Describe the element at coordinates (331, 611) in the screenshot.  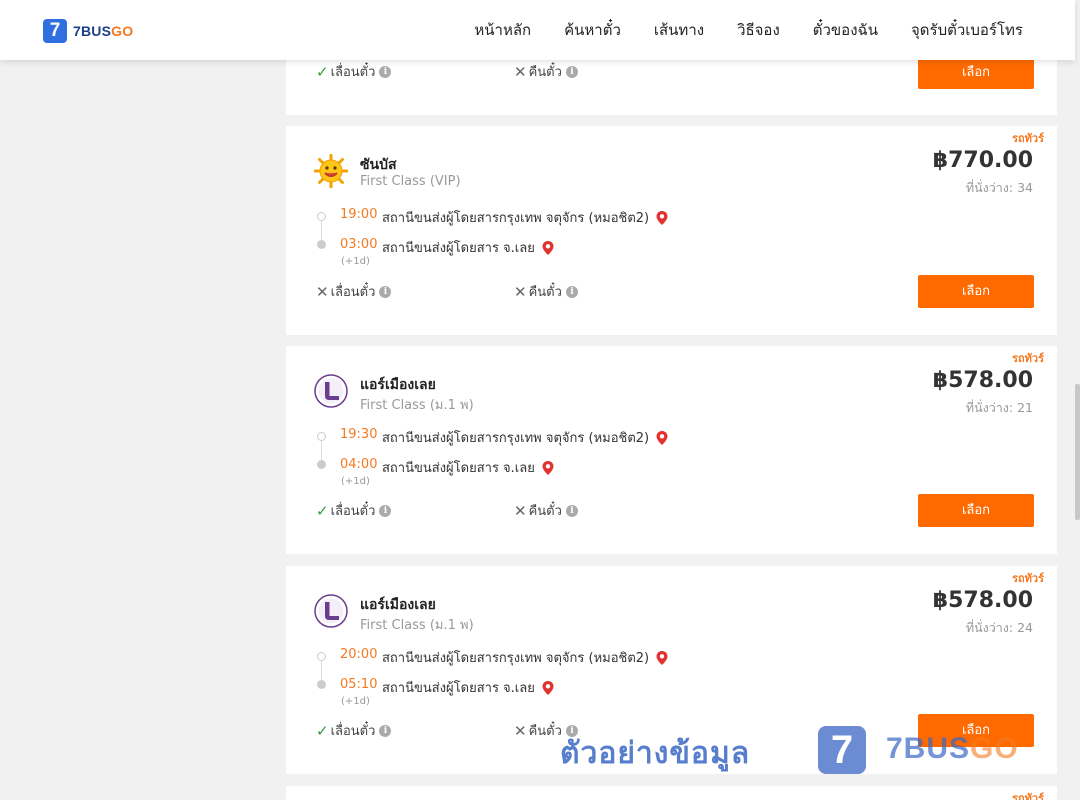
I see `air-muang-loei-logo-icon` at that location.